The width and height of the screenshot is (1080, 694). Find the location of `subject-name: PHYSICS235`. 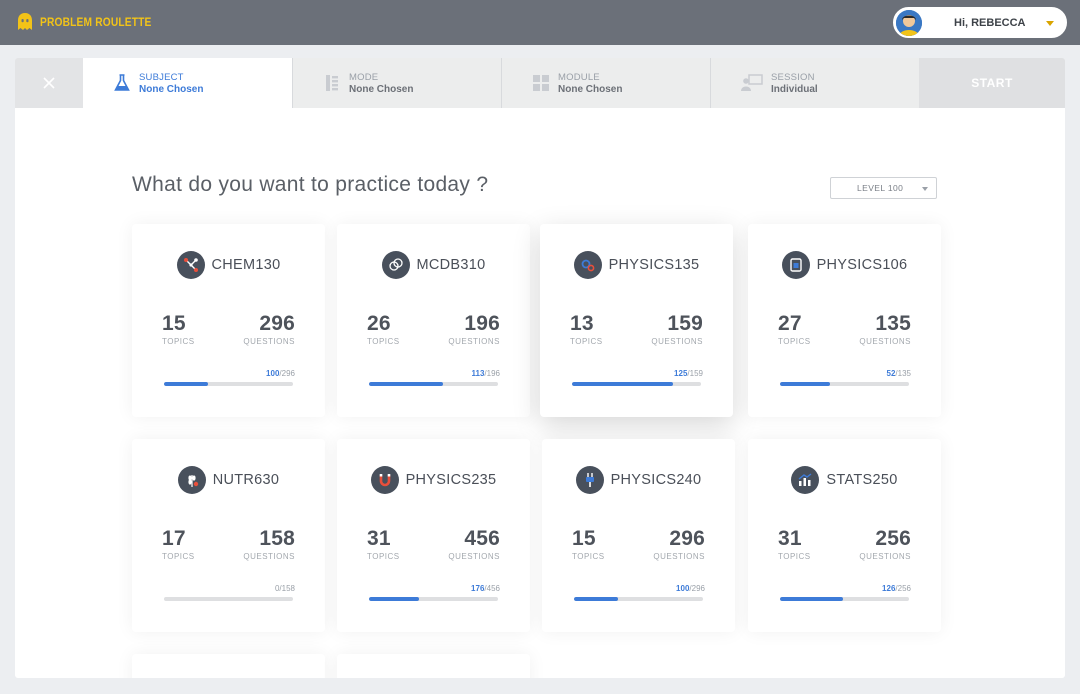

subject-name: PHYSICS235 is located at coordinates (451, 480).